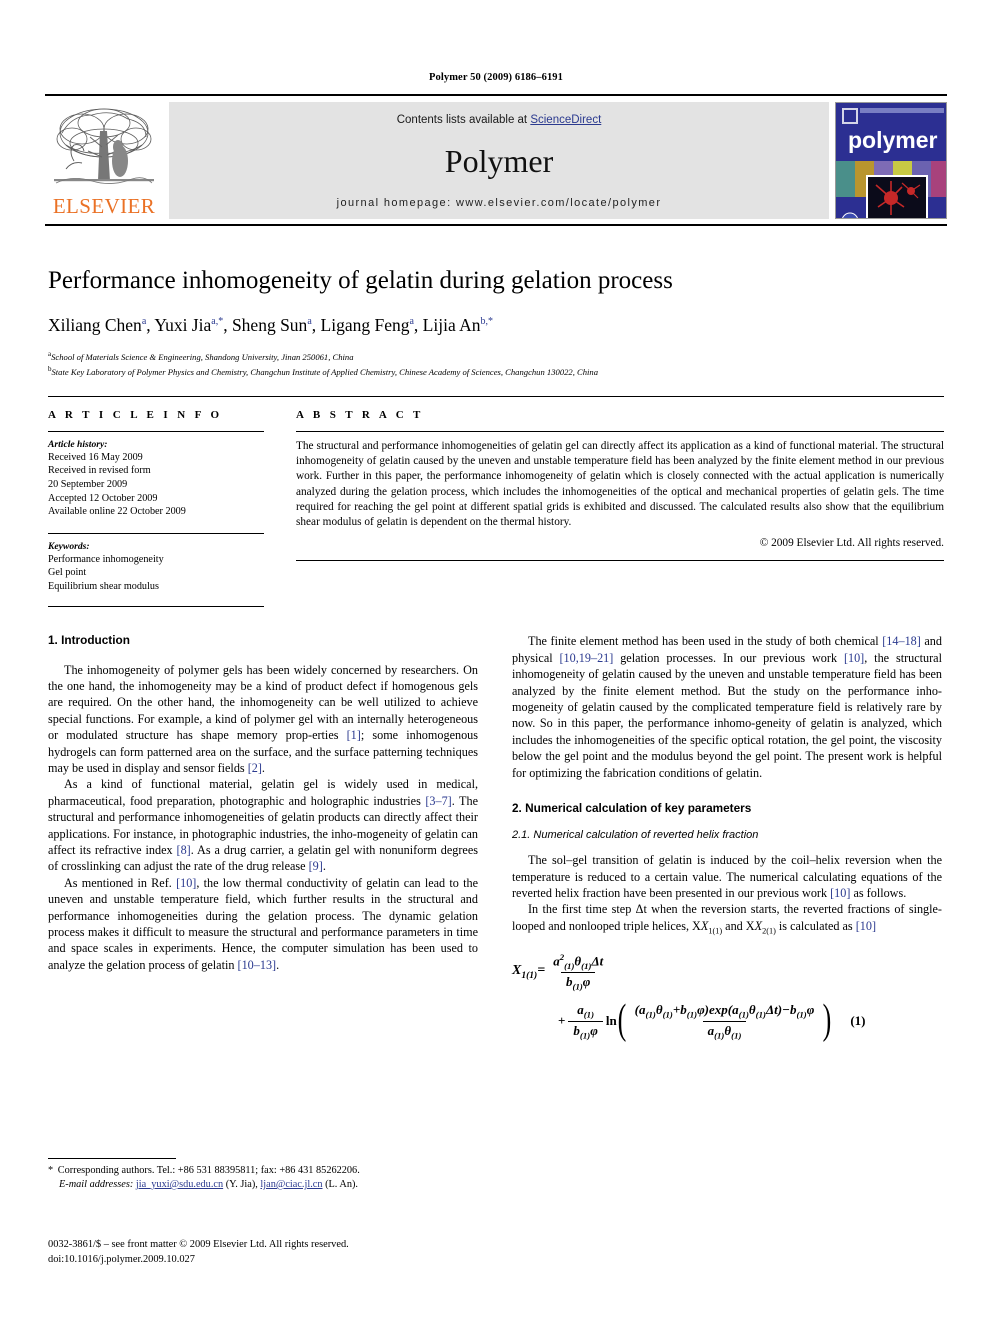 The height and width of the screenshot is (1323, 992). I want to click on author-4: Ligang Fenga, so click(367, 324).